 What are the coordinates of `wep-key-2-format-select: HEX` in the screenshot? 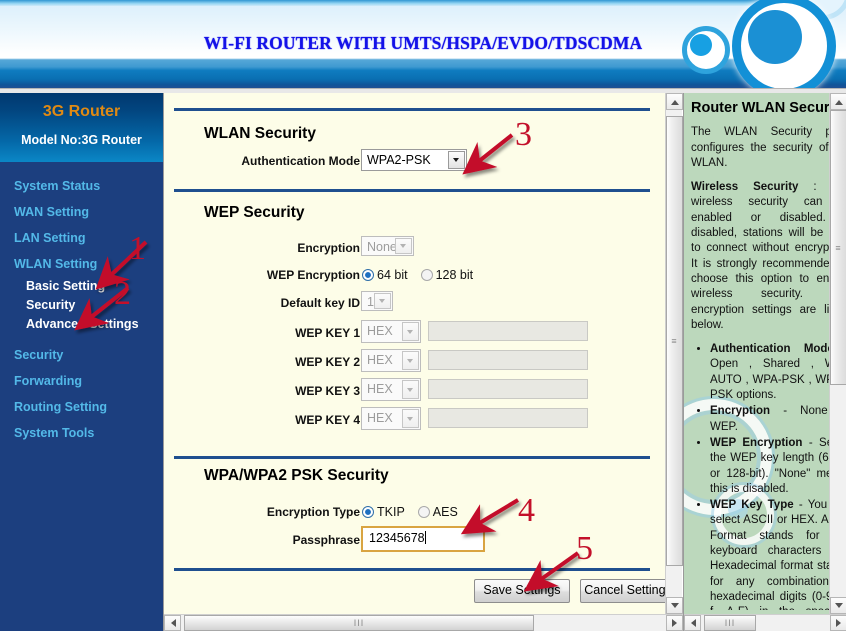 It's located at (391, 360).